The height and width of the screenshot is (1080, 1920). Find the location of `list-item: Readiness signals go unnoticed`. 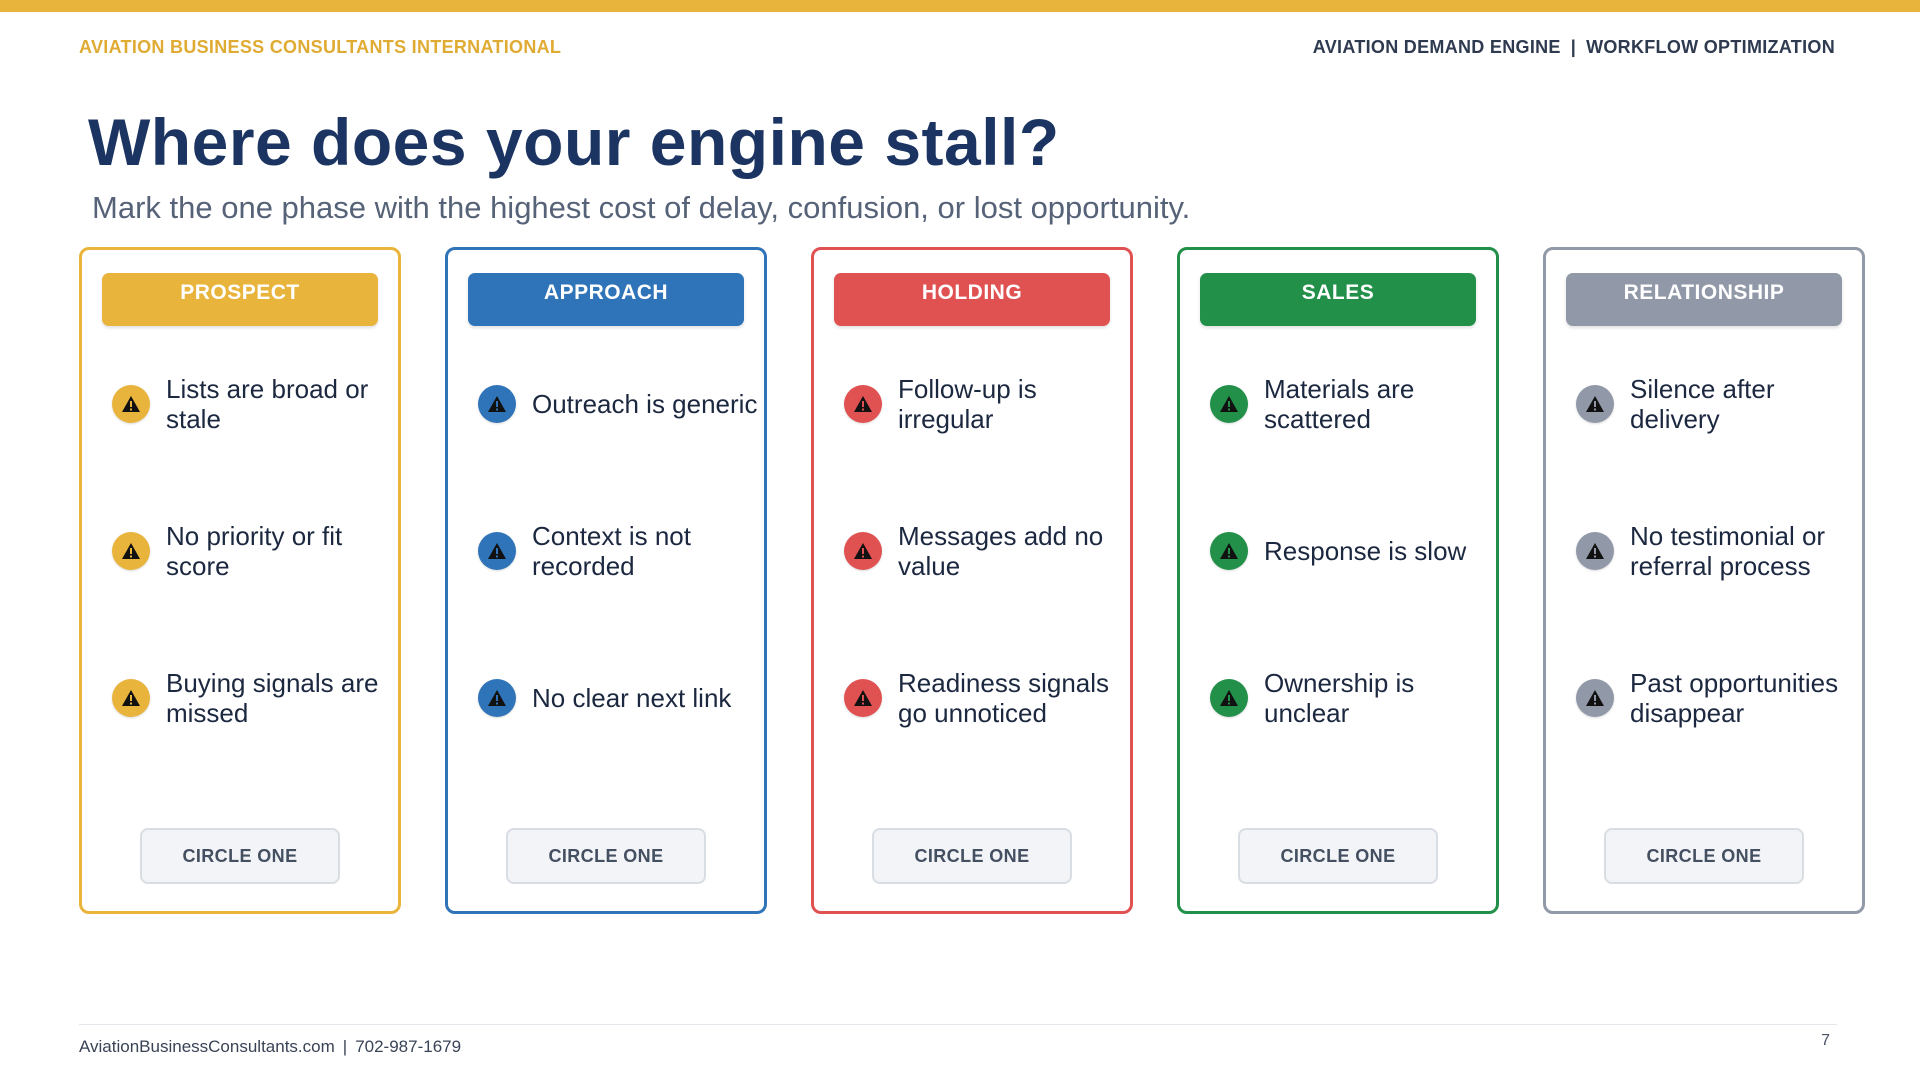

list-item: Readiness signals go unnoticed is located at coordinates (989, 698).